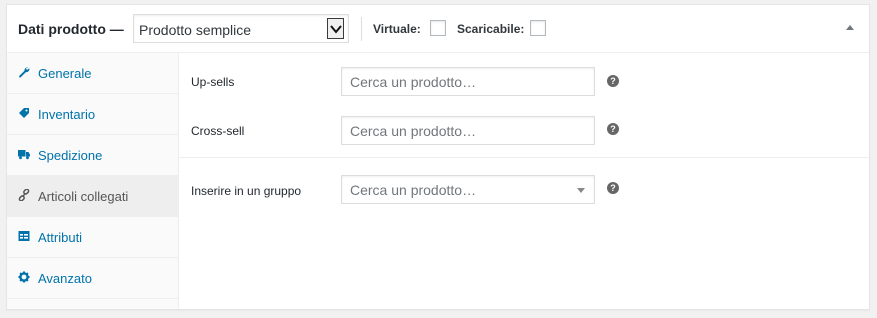 The image size is (877, 318). Describe the element at coordinates (65, 278) in the screenshot. I see `tab-label: Avanzato` at that location.